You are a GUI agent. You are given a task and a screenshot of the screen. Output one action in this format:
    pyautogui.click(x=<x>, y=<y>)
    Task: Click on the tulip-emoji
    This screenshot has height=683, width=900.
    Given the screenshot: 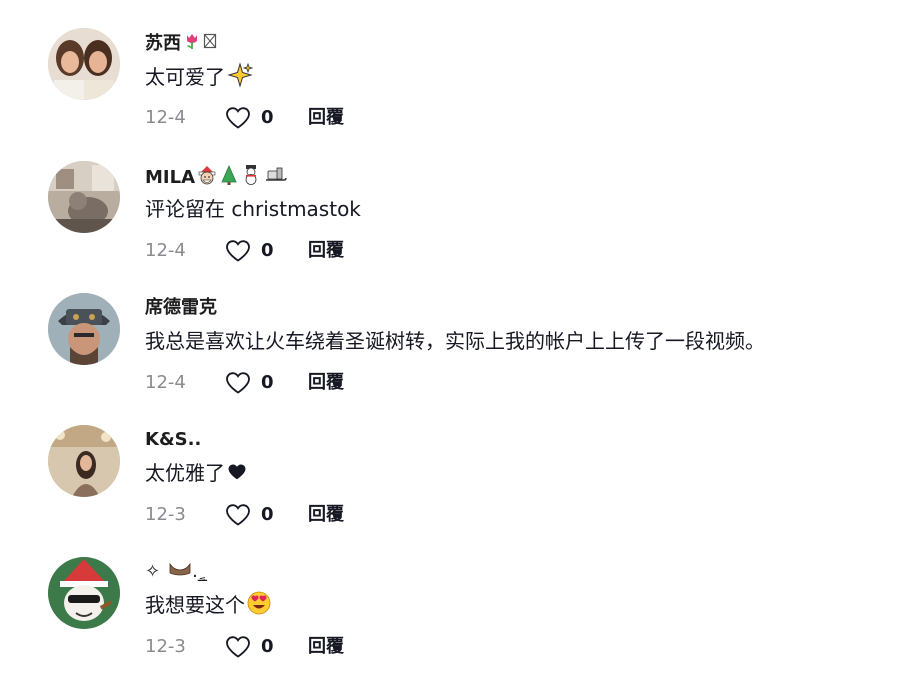 What is the action you would take?
    pyautogui.click(x=192, y=44)
    